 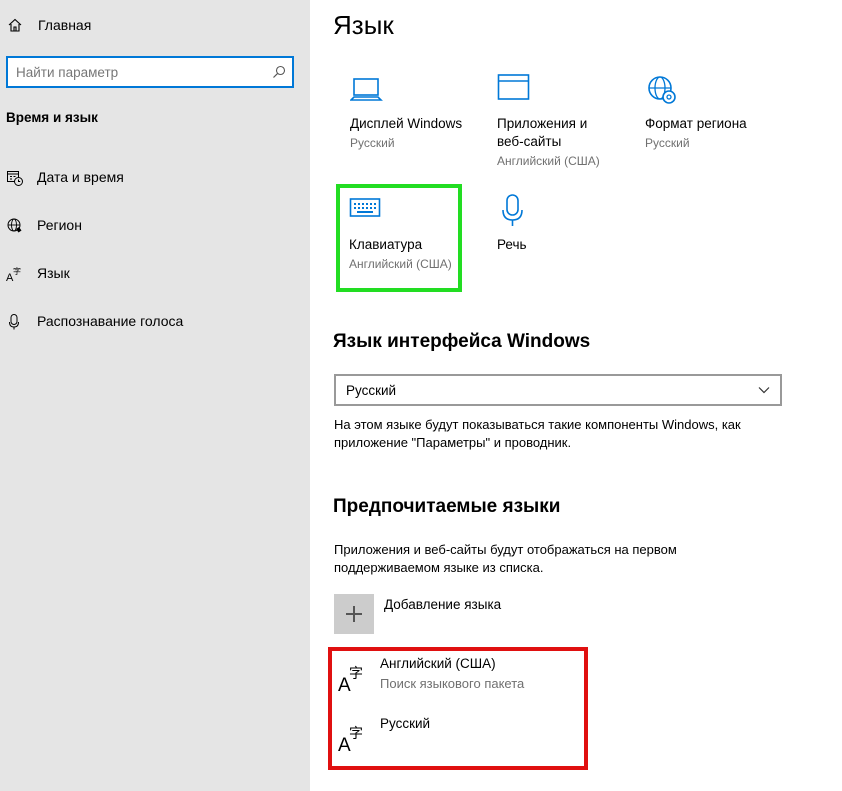 I want to click on language-name: Английский (США), so click(x=438, y=663).